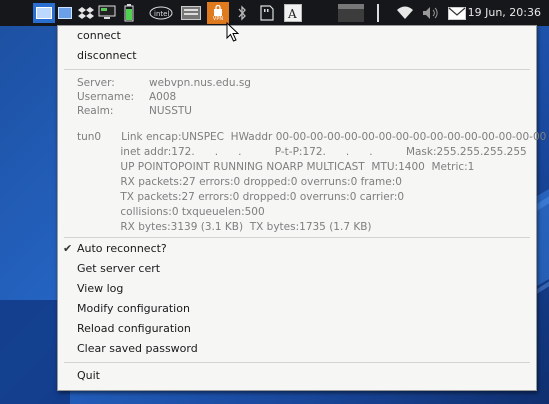 Image resolution: width=549 pixels, height=404 pixels. I want to click on clock: 19 Jun, 20:36, so click(504, 13).